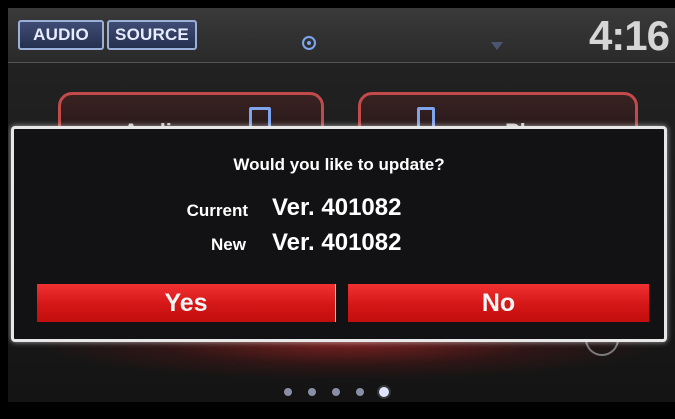 Image resolution: width=675 pixels, height=419 pixels. What do you see at coordinates (217, 210) in the screenshot?
I see `current-version-label: Current` at bounding box center [217, 210].